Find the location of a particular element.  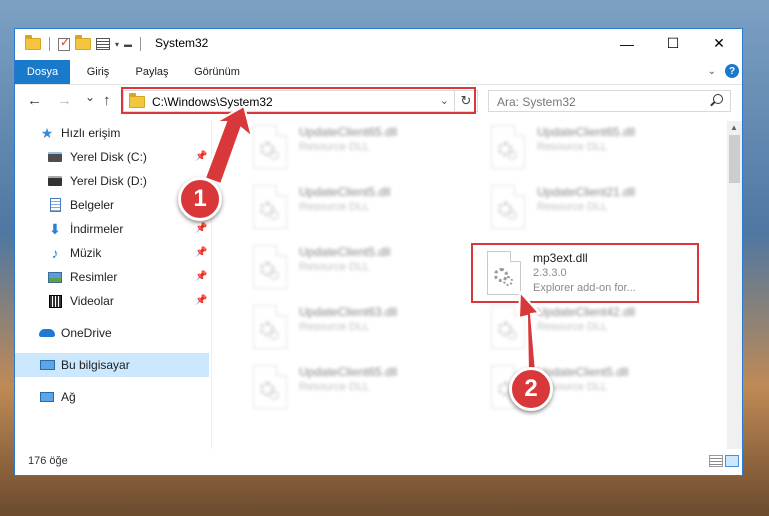

step-2-badge: 2 is located at coordinates (531, 389).